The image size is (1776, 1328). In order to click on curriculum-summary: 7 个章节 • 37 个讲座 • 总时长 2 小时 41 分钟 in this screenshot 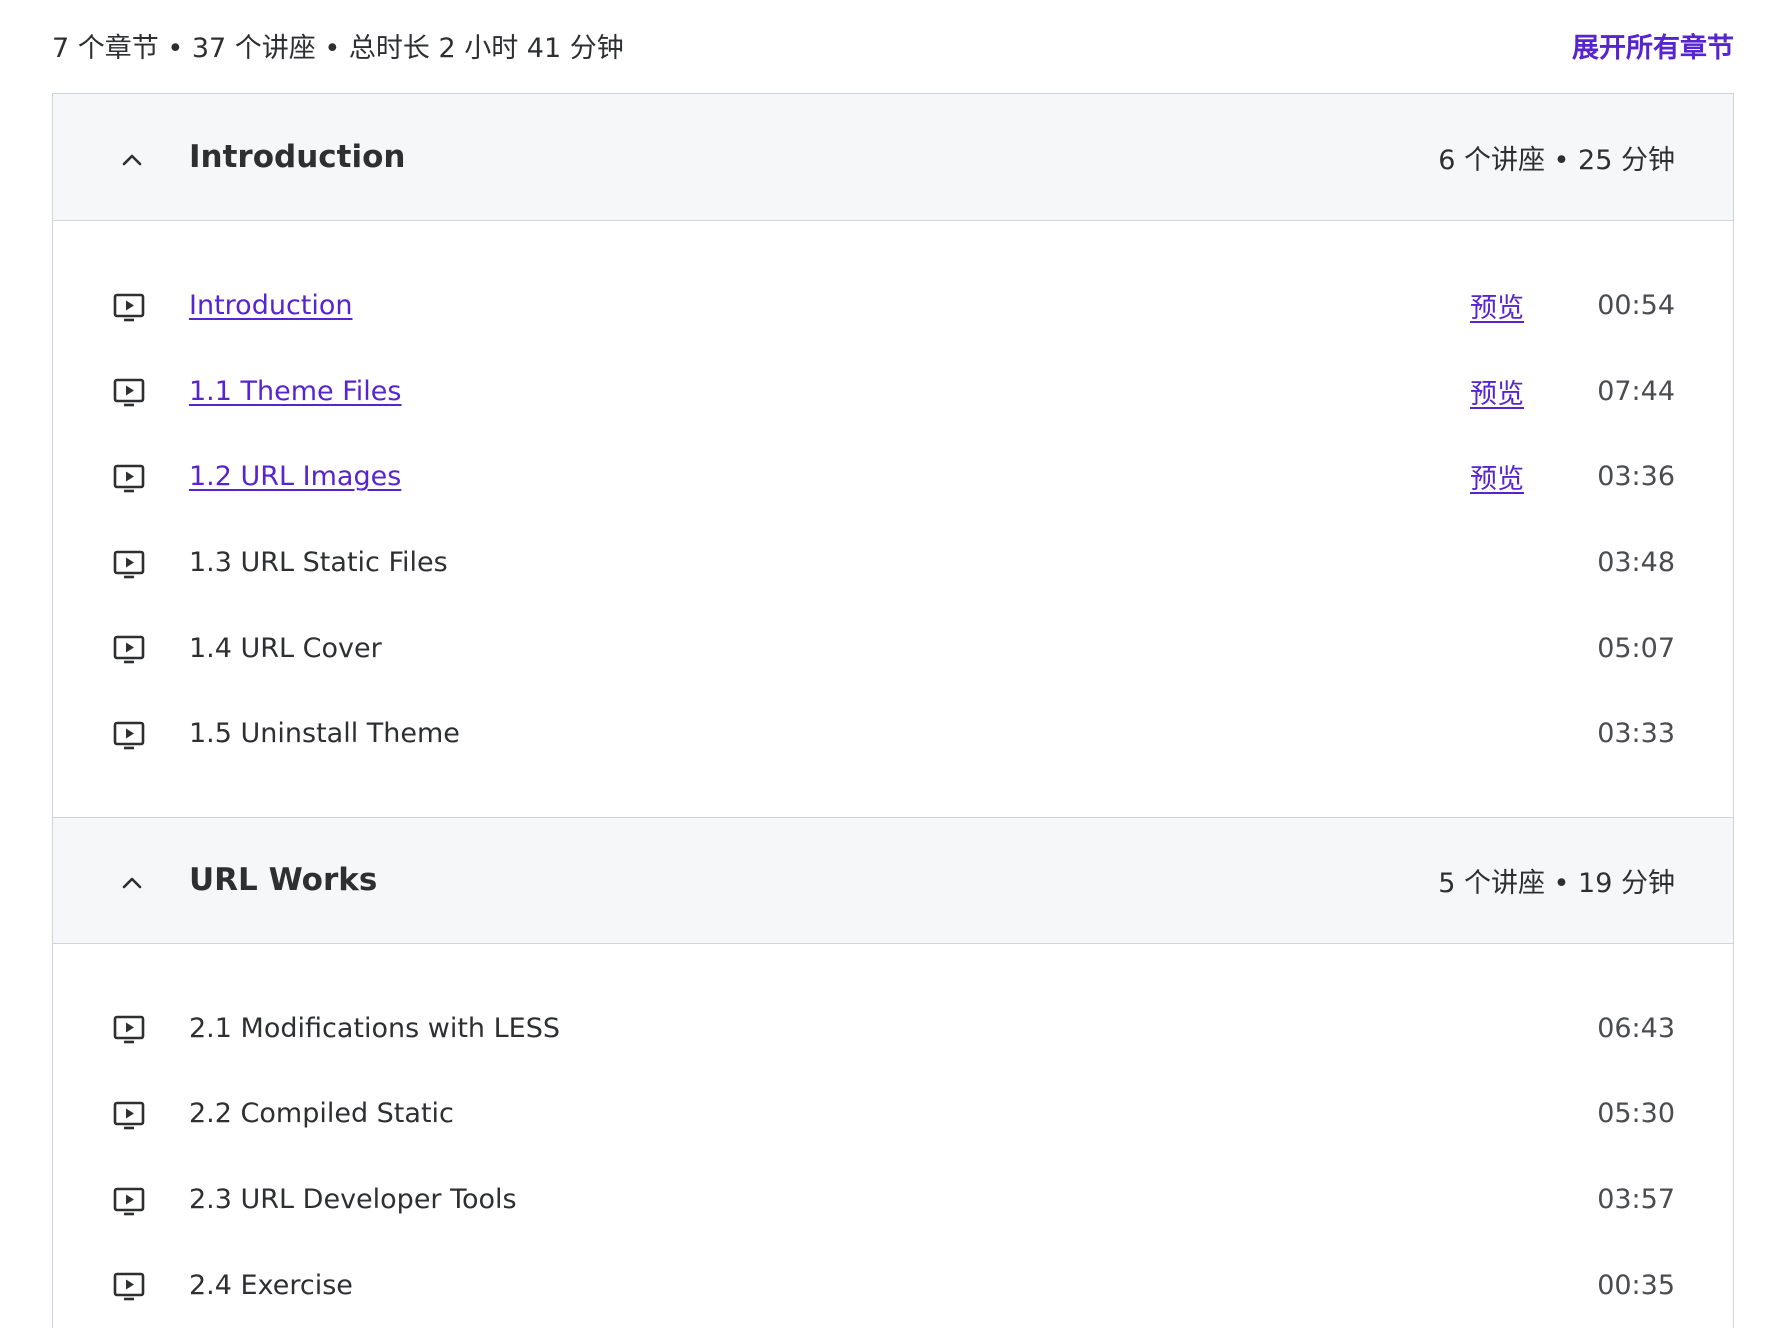, I will do `click(338, 48)`.